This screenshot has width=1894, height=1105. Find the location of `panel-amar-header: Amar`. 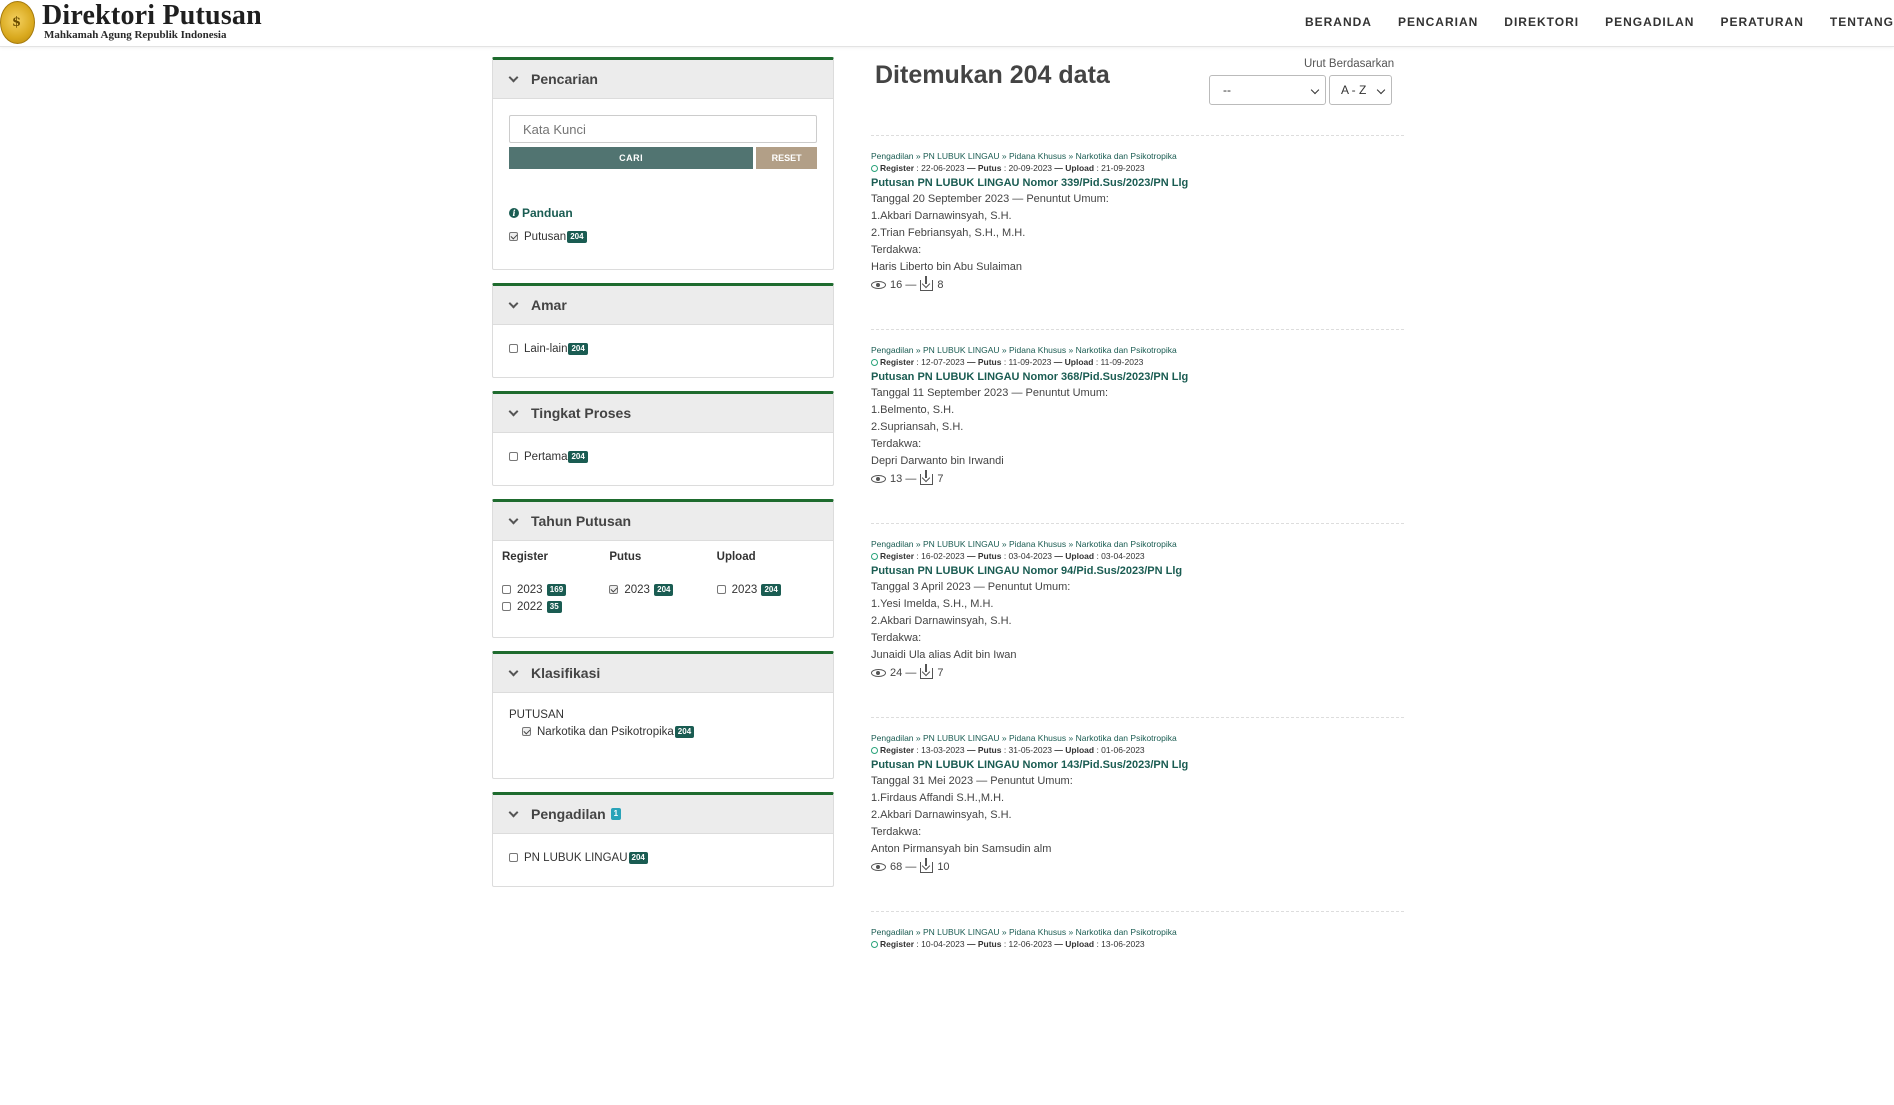

panel-amar-header: Amar is located at coordinates (663, 305).